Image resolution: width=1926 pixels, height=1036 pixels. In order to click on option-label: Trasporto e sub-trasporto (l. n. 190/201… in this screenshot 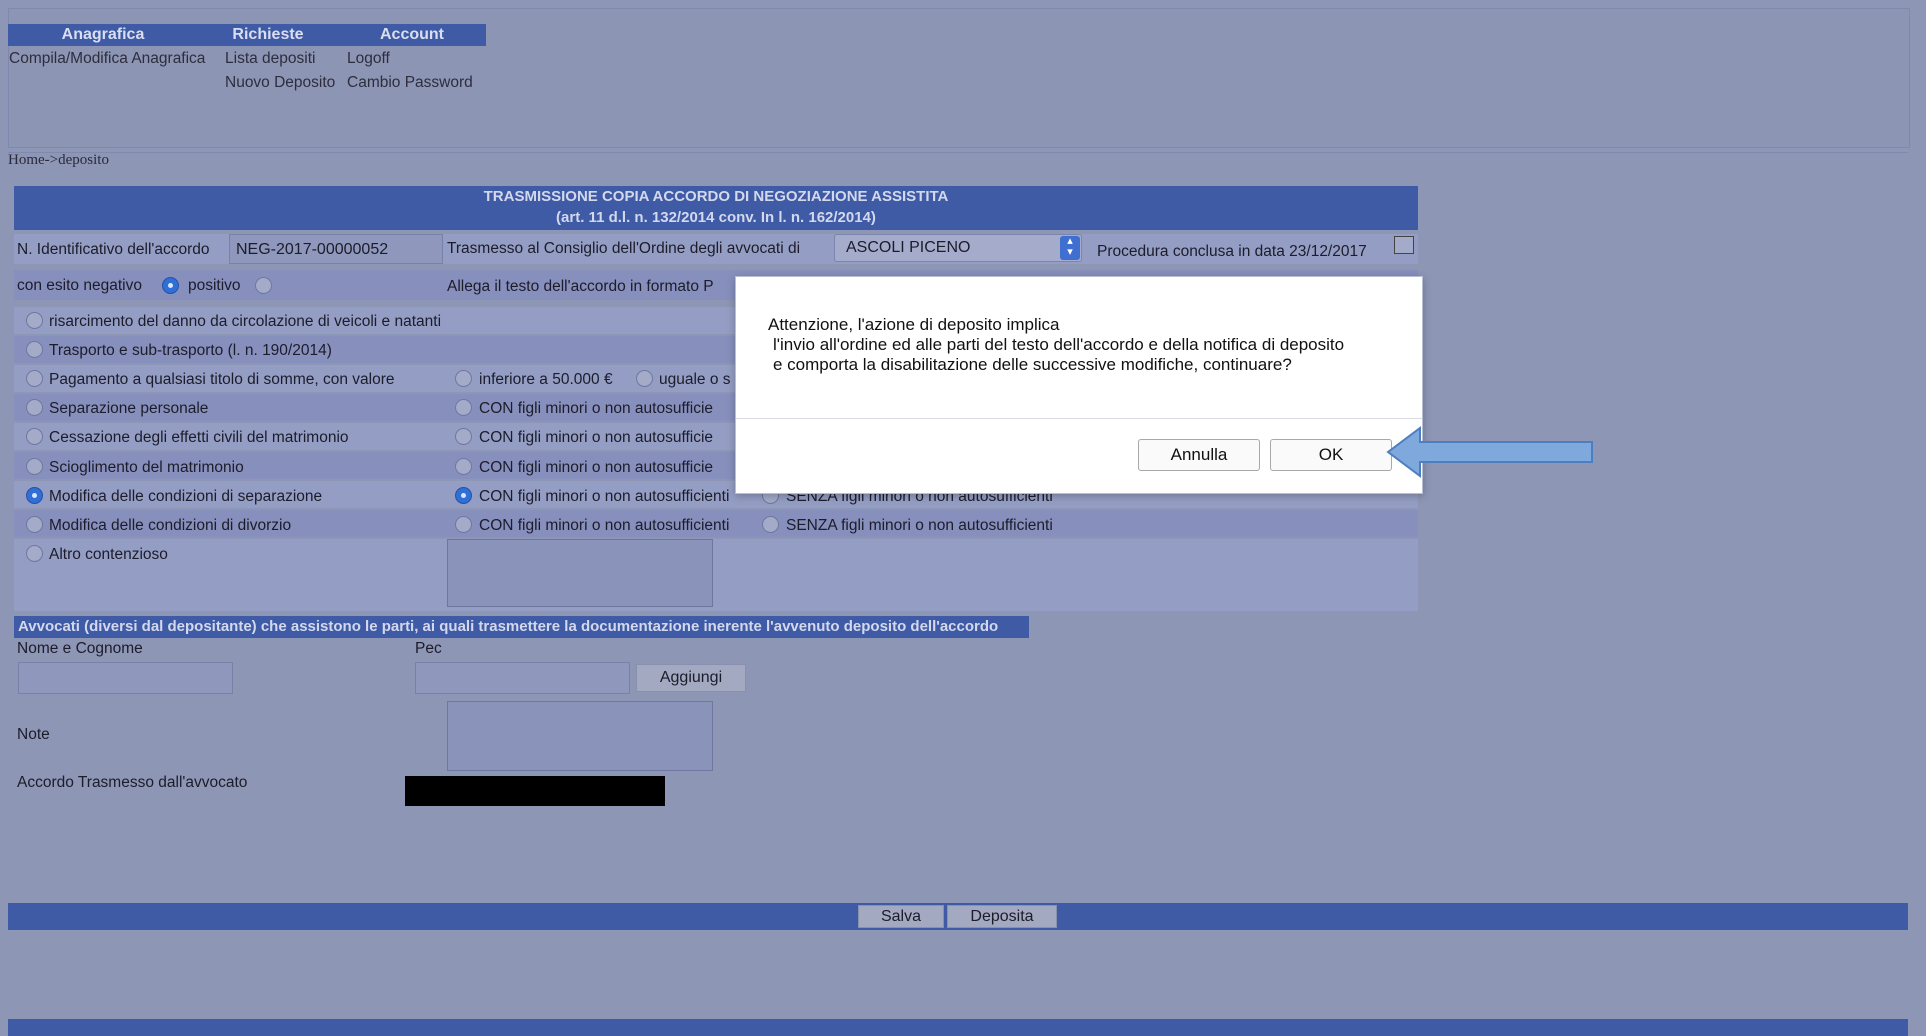, I will do `click(190, 350)`.